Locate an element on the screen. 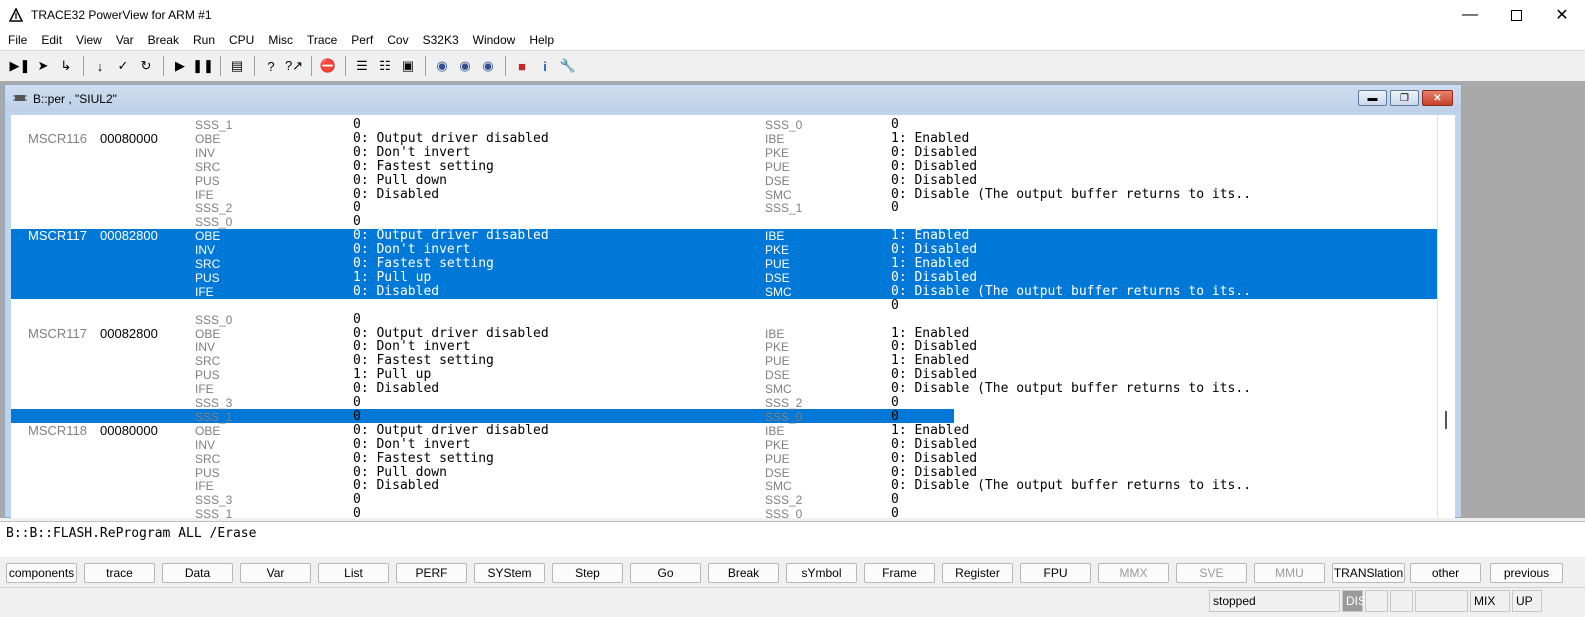  scroll-thumb is located at coordinates (1446, 420).